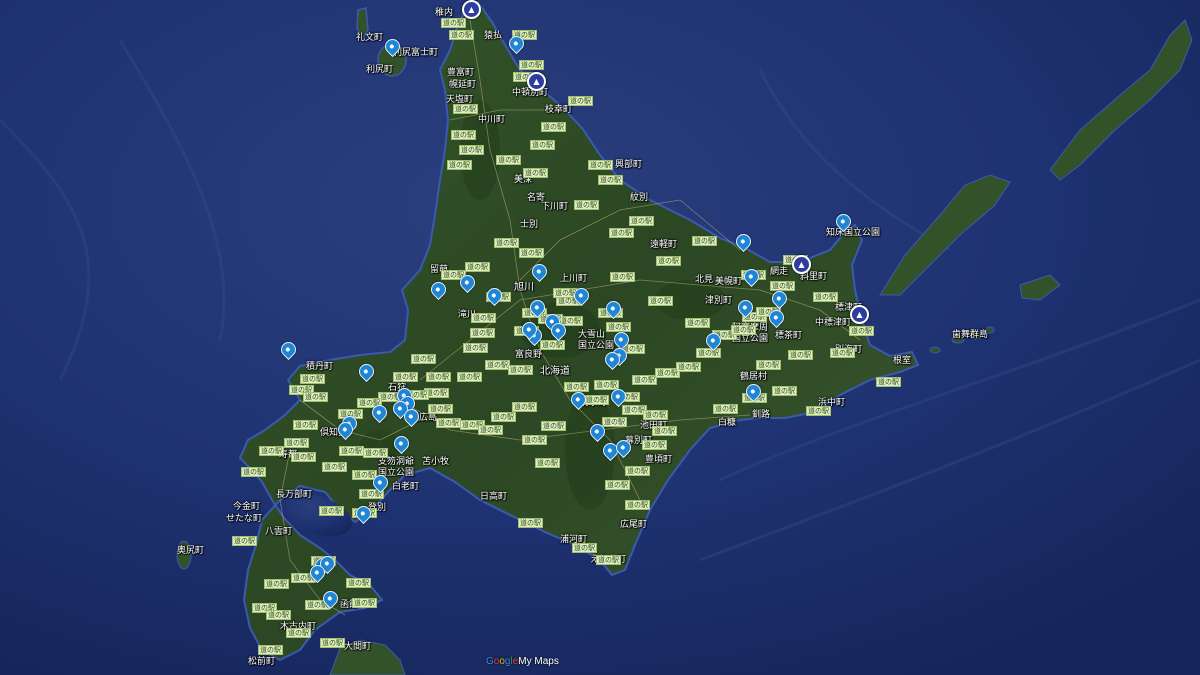 Image resolution: width=1200 pixels, height=675 pixels. What do you see at coordinates (536, 81) in the screenshot?
I see `rest-area-sarufutsu-icon: ▲` at bounding box center [536, 81].